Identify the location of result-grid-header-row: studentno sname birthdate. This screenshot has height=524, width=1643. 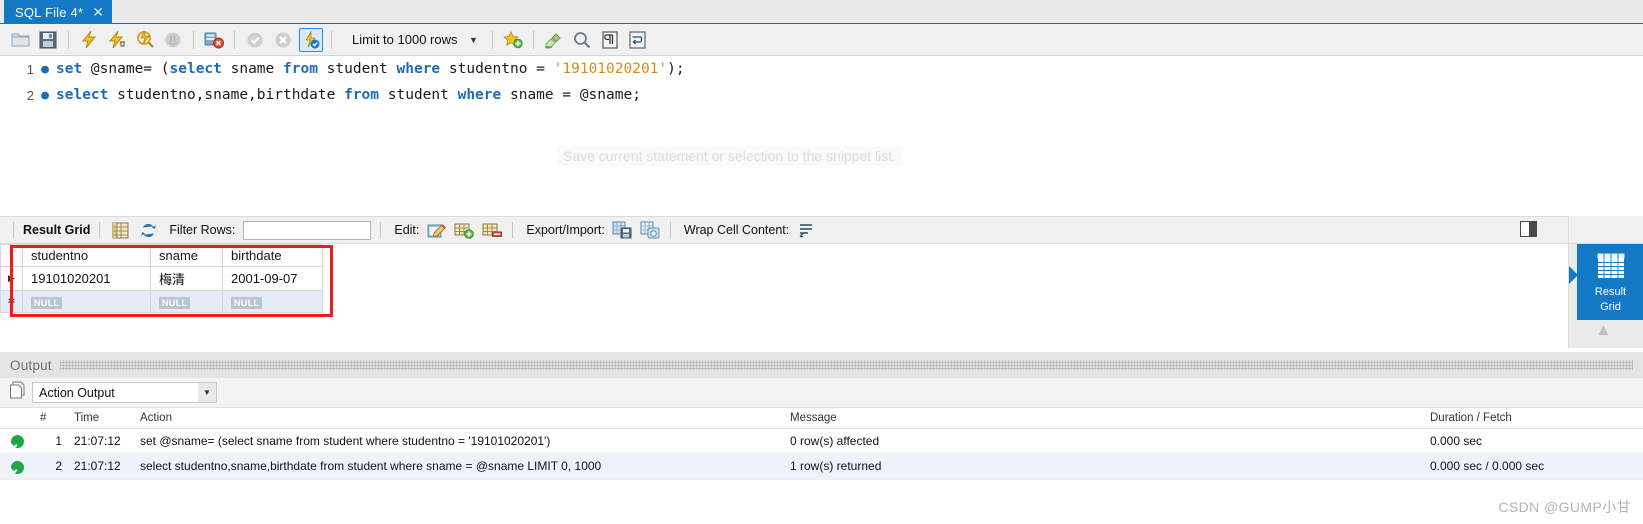
(161, 255).